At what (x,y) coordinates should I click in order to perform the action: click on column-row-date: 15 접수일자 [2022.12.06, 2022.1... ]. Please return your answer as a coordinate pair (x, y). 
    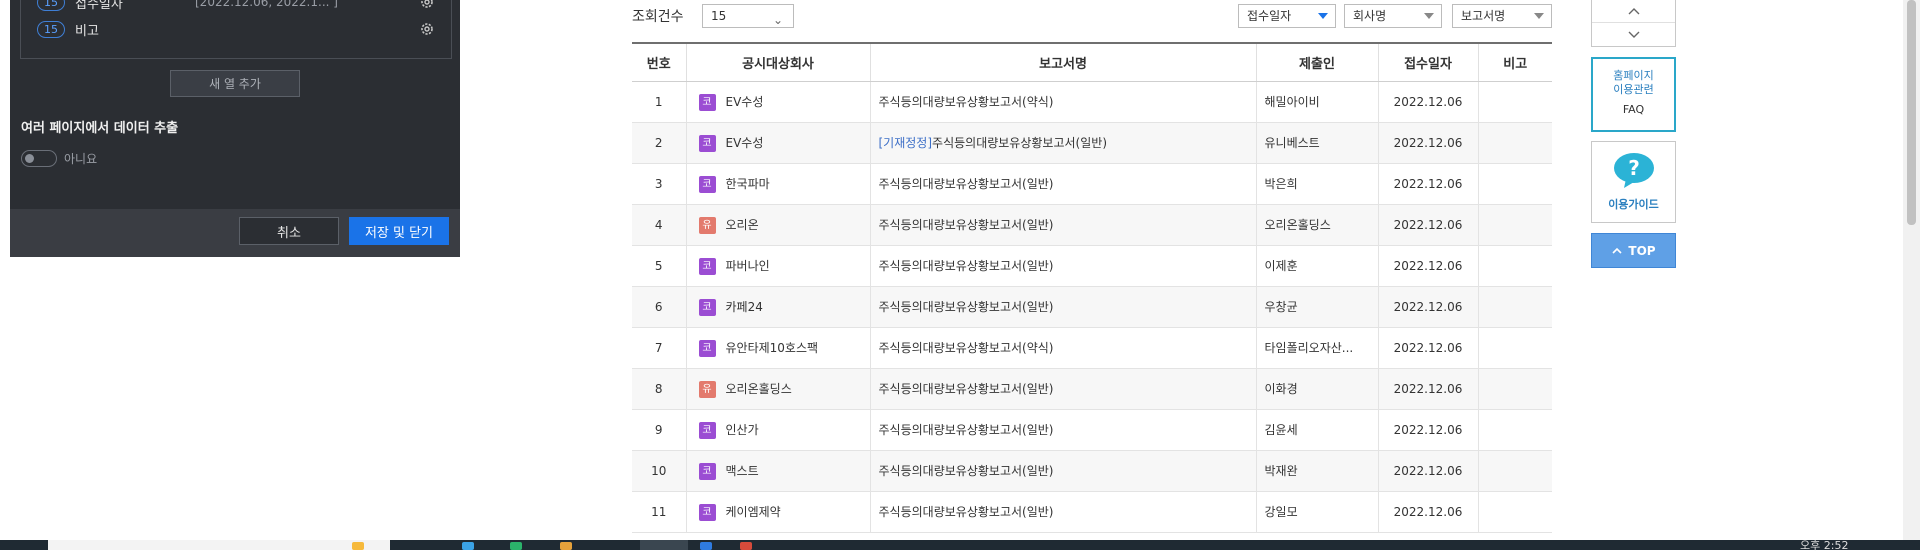
    Looking at the image, I should click on (236, 6).